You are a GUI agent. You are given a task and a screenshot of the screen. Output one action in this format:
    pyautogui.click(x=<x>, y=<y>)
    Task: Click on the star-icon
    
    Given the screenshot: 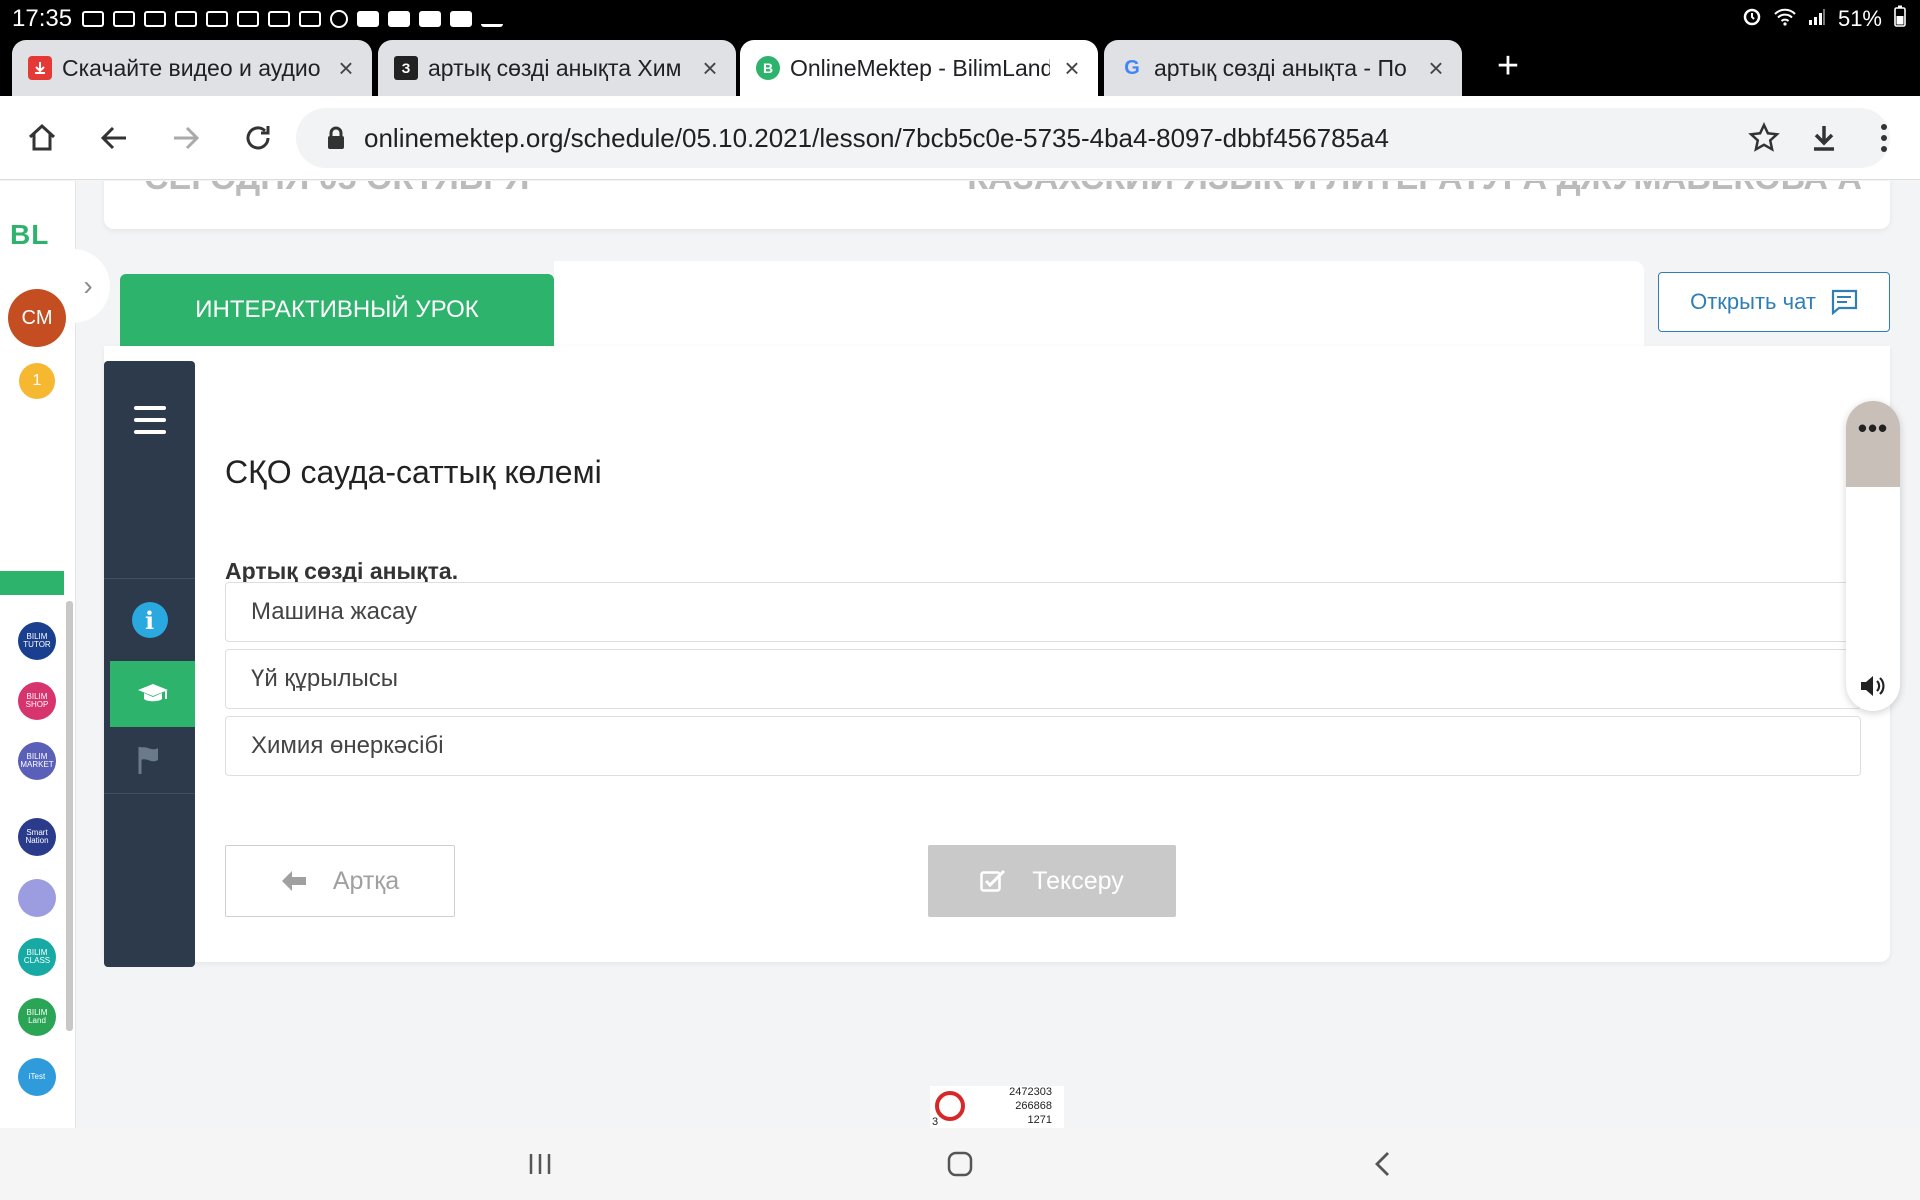 What is the action you would take?
    pyautogui.click(x=1764, y=137)
    